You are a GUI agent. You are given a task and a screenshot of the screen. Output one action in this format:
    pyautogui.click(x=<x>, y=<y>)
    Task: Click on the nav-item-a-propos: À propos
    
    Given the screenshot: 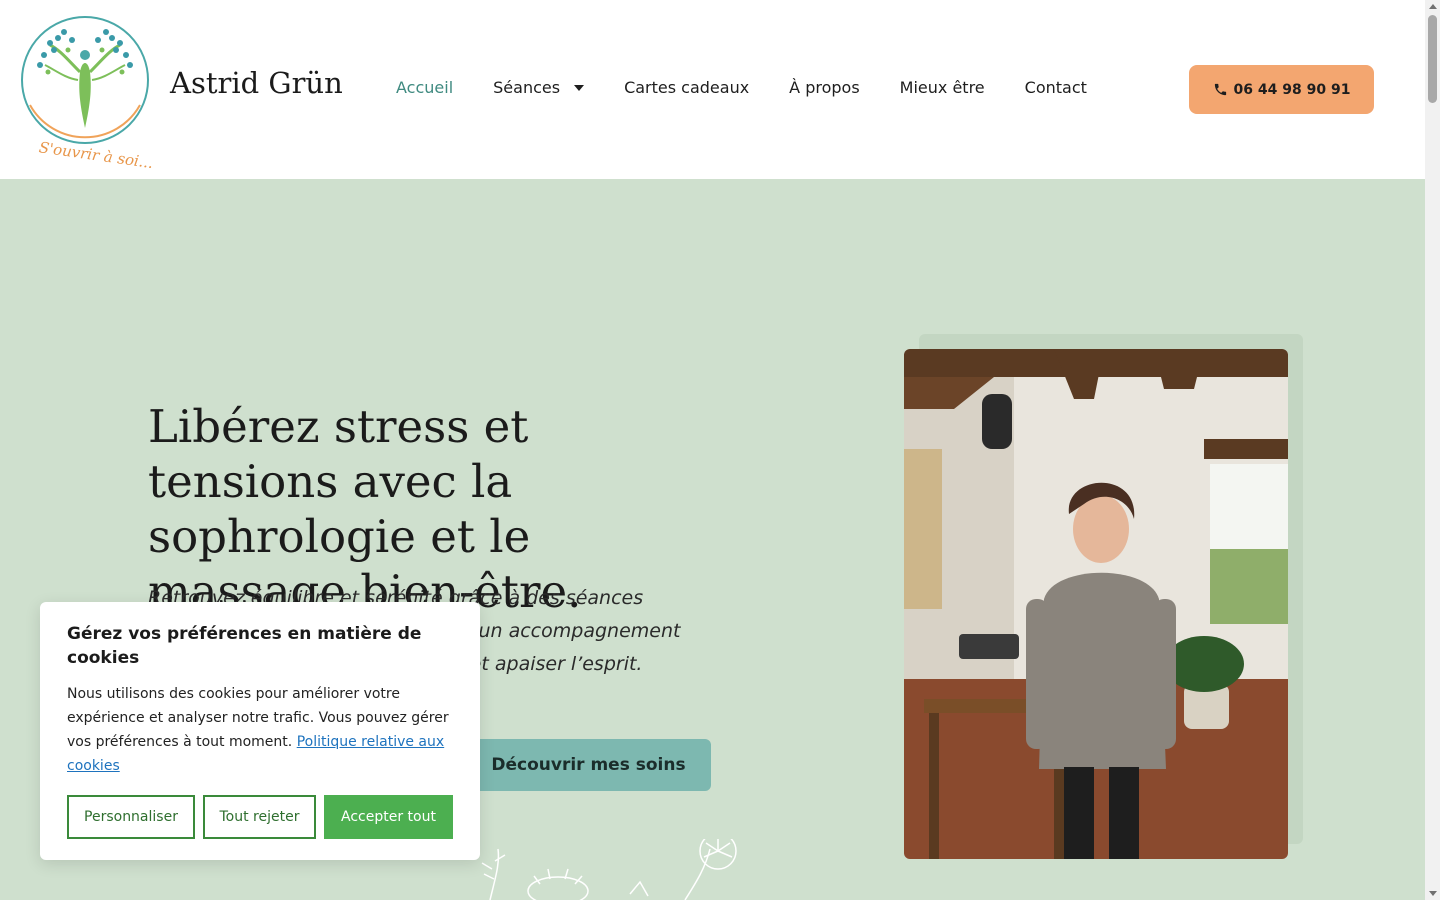 What is the action you would take?
    pyautogui.click(x=824, y=87)
    